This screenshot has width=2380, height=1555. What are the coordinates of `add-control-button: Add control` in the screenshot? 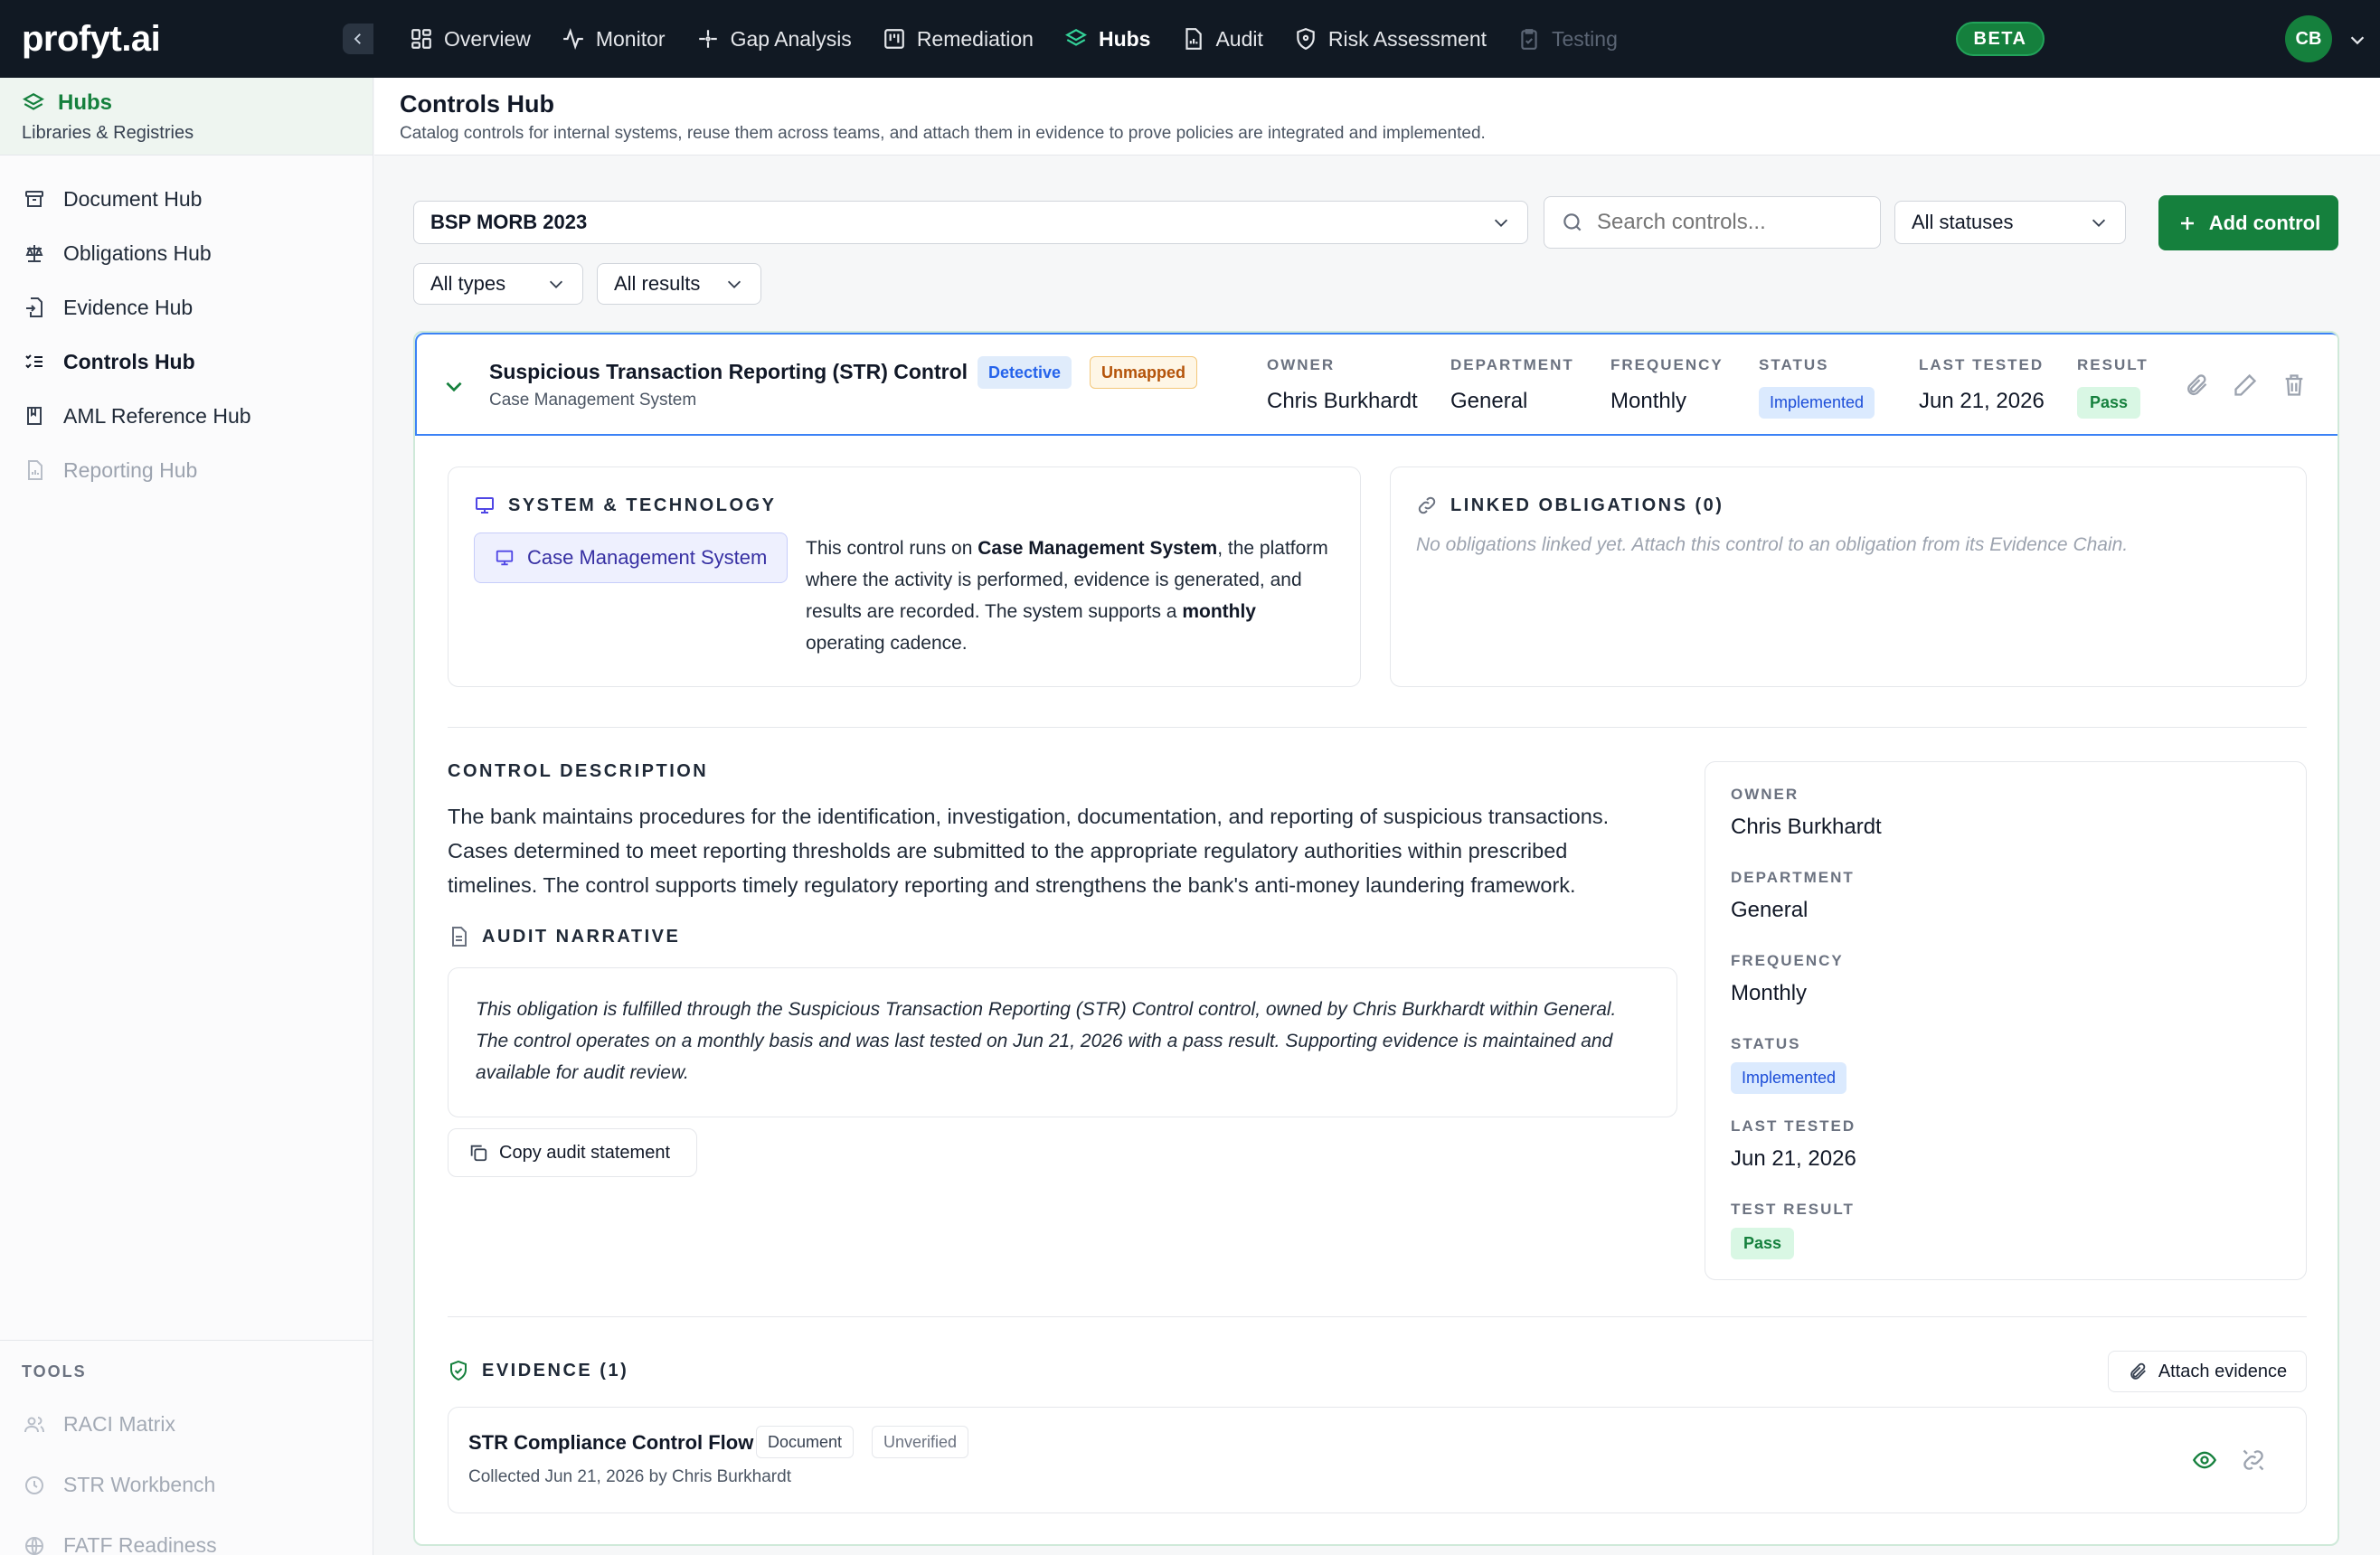 It's located at (2248, 223).